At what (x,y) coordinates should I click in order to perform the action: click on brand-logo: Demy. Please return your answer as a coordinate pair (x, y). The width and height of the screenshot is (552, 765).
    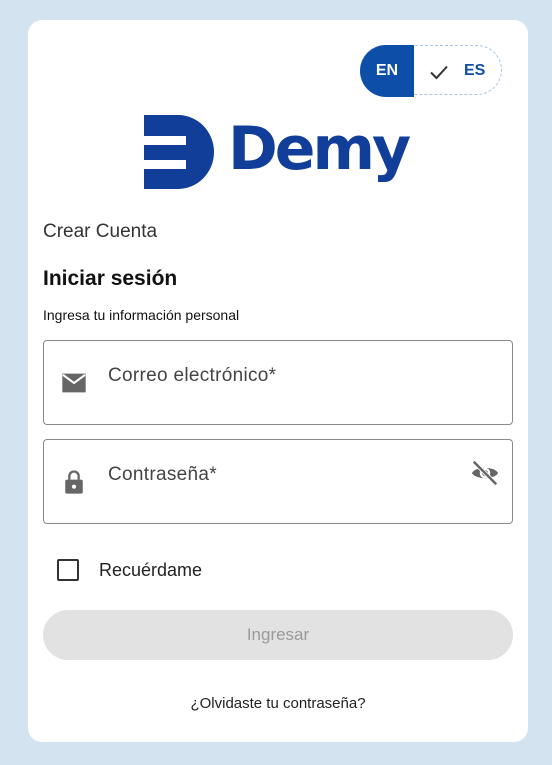
    Looking at the image, I should click on (279, 151).